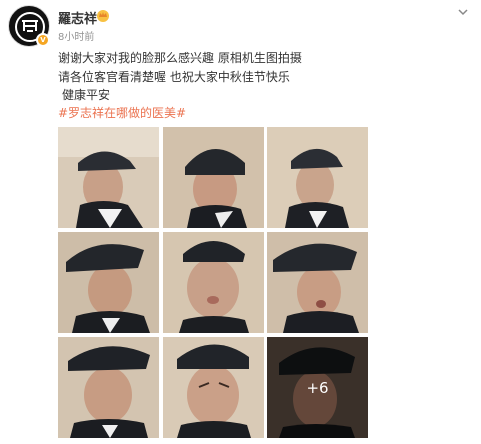  What do you see at coordinates (180, 58) in the screenshot?
I see `post-text-line-1: 谢谢大家对我的脸那么感兴趣 原相机生图拍摄` at bounding box center [180, 58].